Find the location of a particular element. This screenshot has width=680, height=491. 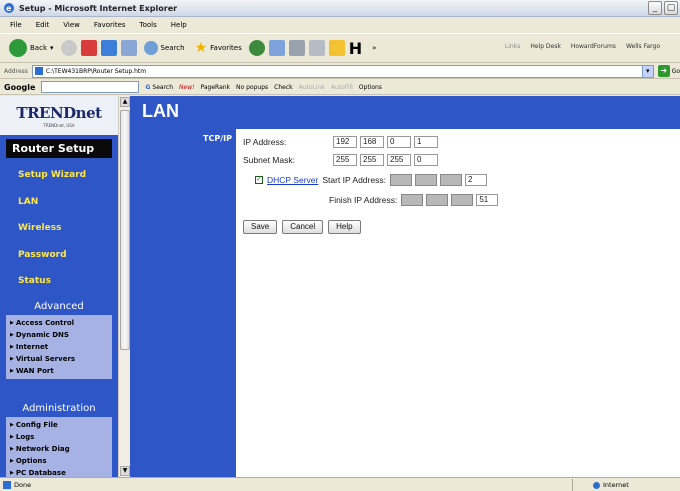

search-button: Search is located at coordinates (164, 48).